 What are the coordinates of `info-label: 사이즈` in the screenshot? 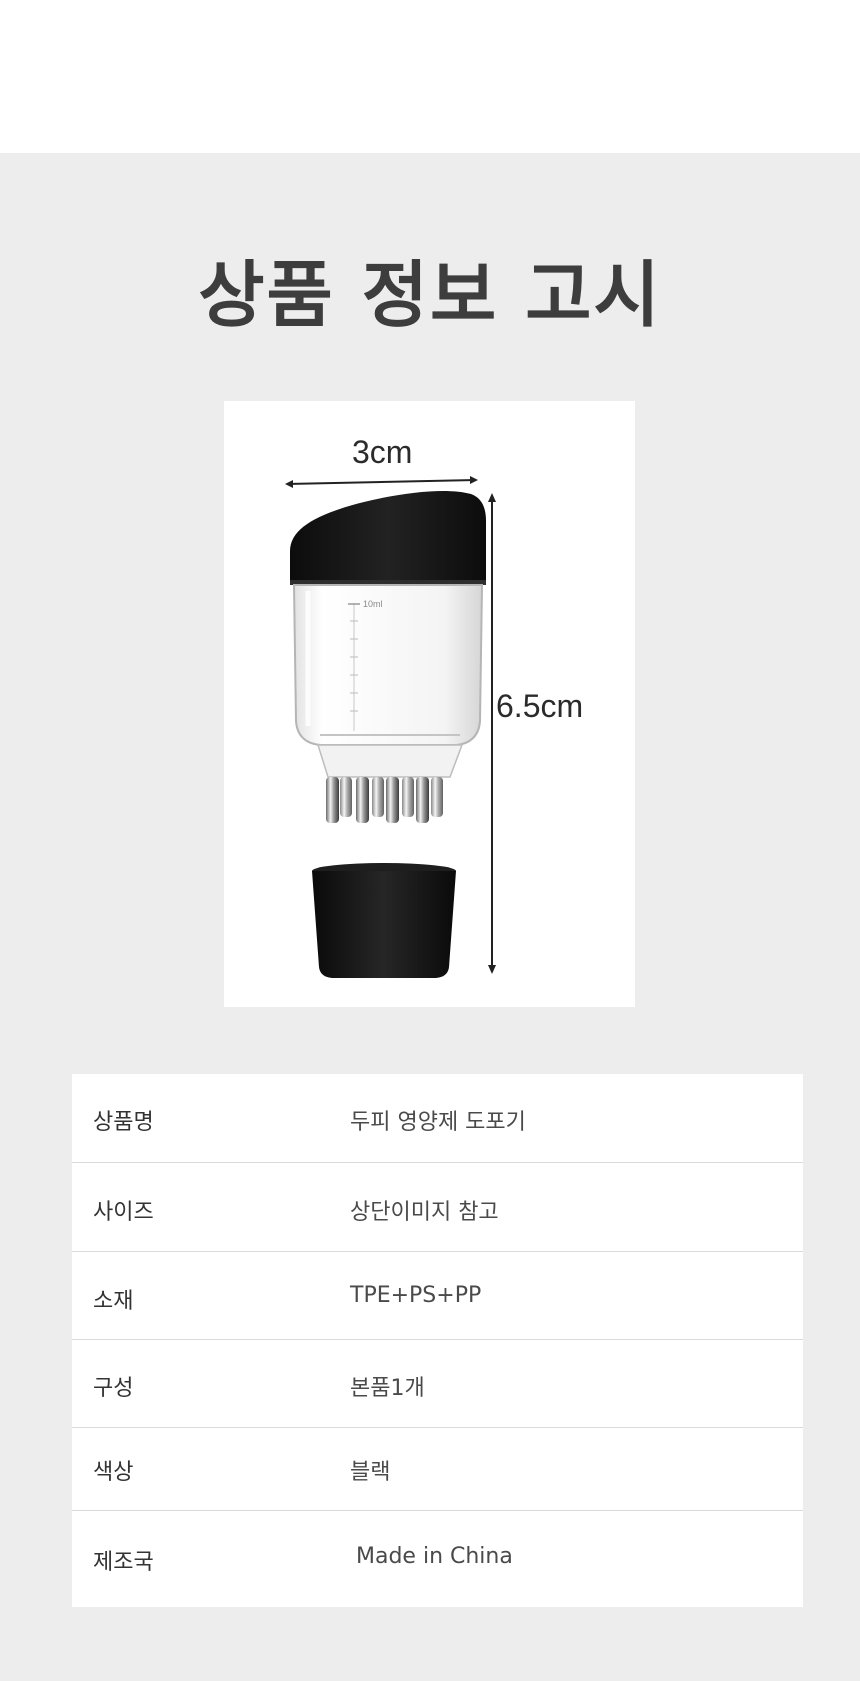 It's located at (123, 1212).